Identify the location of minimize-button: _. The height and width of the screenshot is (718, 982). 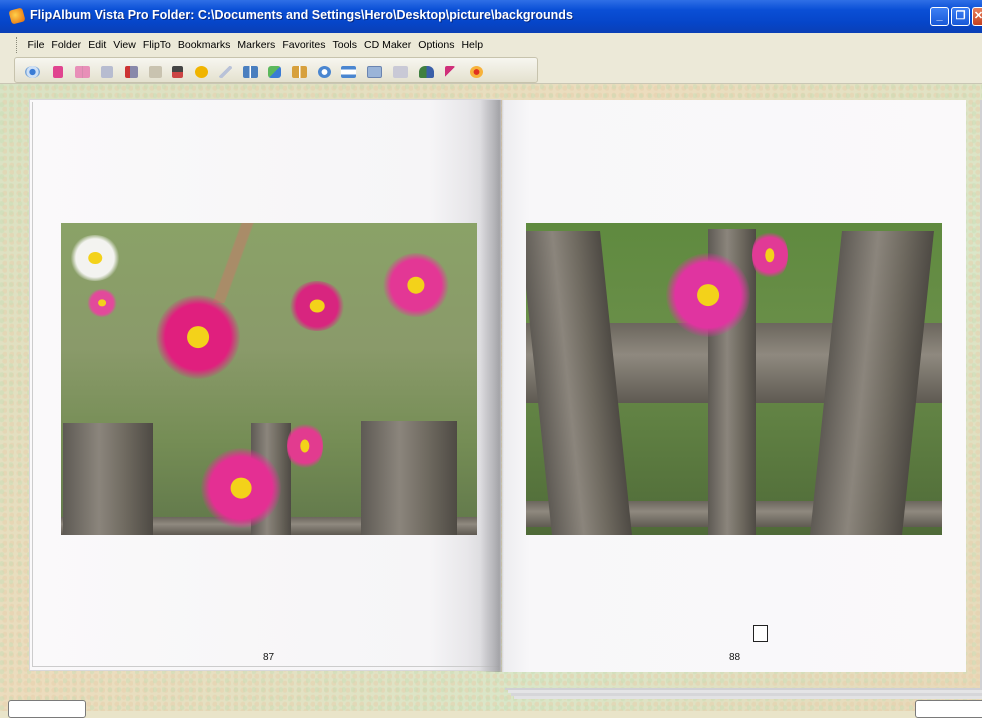
(939, 16).